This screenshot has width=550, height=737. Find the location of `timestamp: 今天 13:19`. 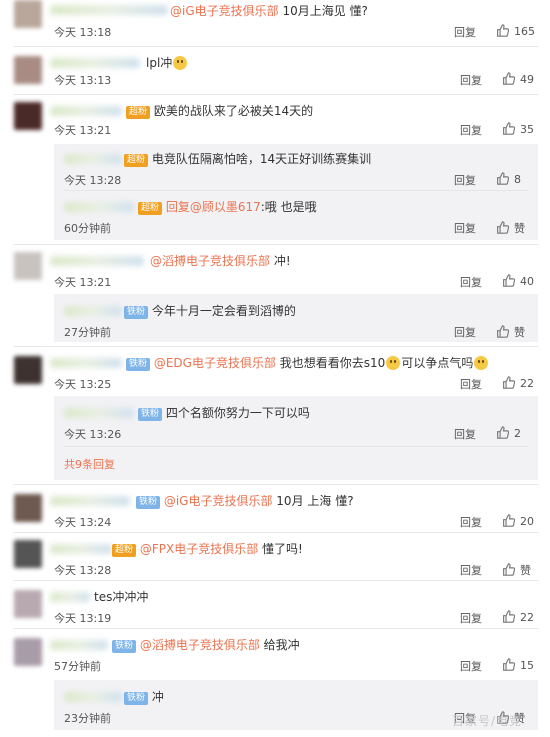

timestamp: 今天 13:19 is located at coordinates (83, 618).